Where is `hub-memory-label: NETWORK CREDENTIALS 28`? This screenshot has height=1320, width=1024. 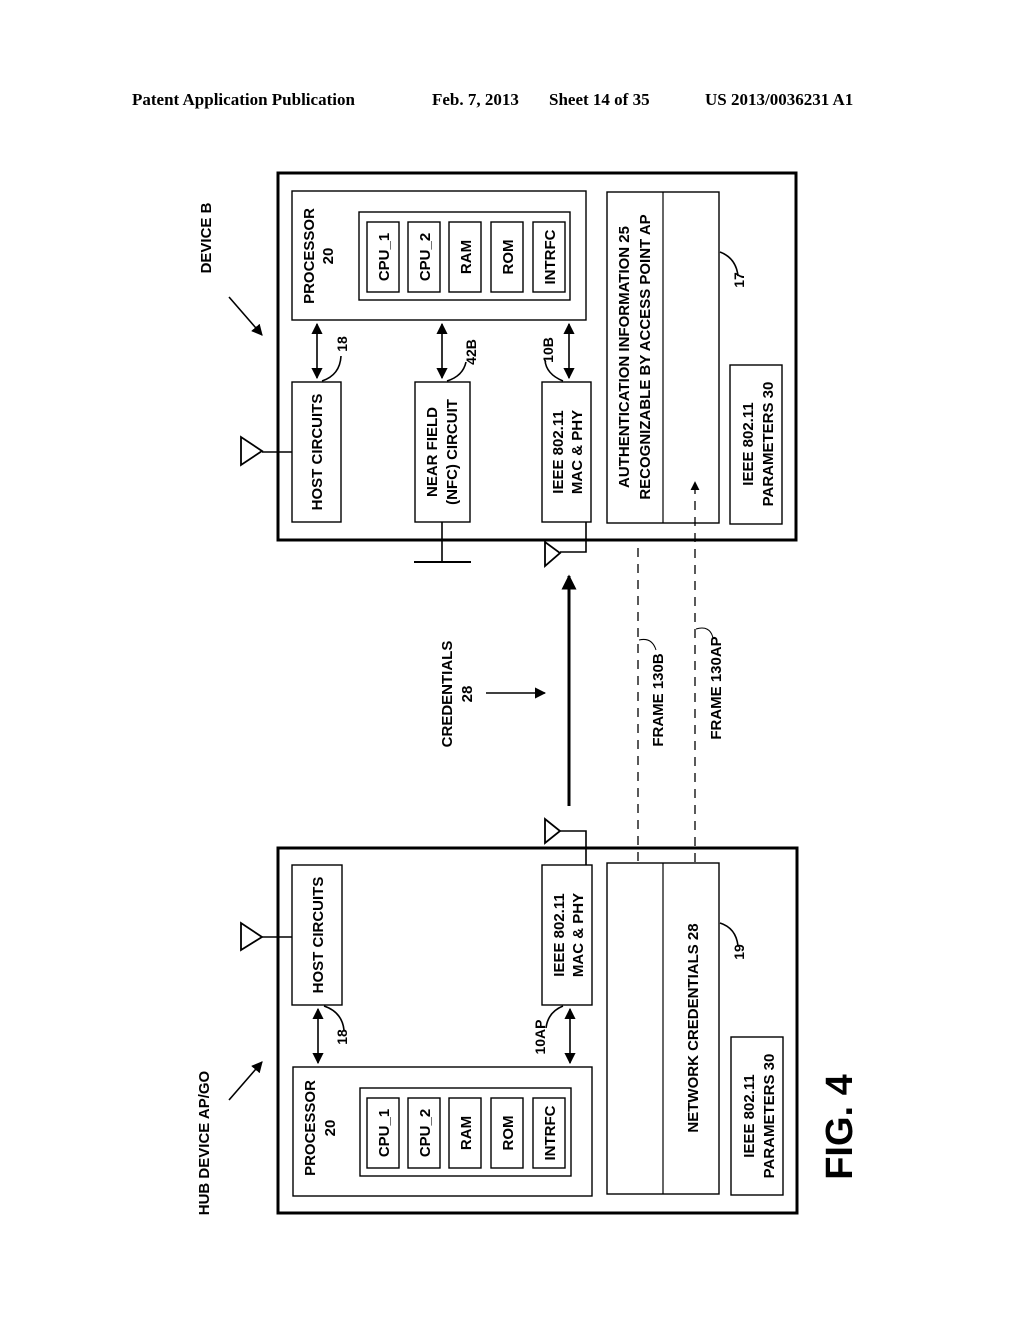
hub-memory-label: NETWORK CREDENTIALS 28 is located at coordinates (693, 1027).